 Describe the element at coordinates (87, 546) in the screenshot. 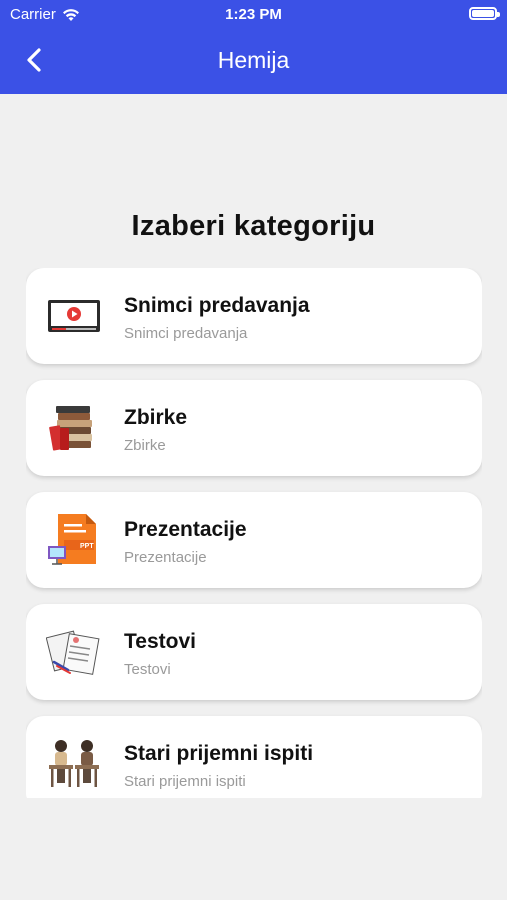

I see `svg-text: PPT` at that location.